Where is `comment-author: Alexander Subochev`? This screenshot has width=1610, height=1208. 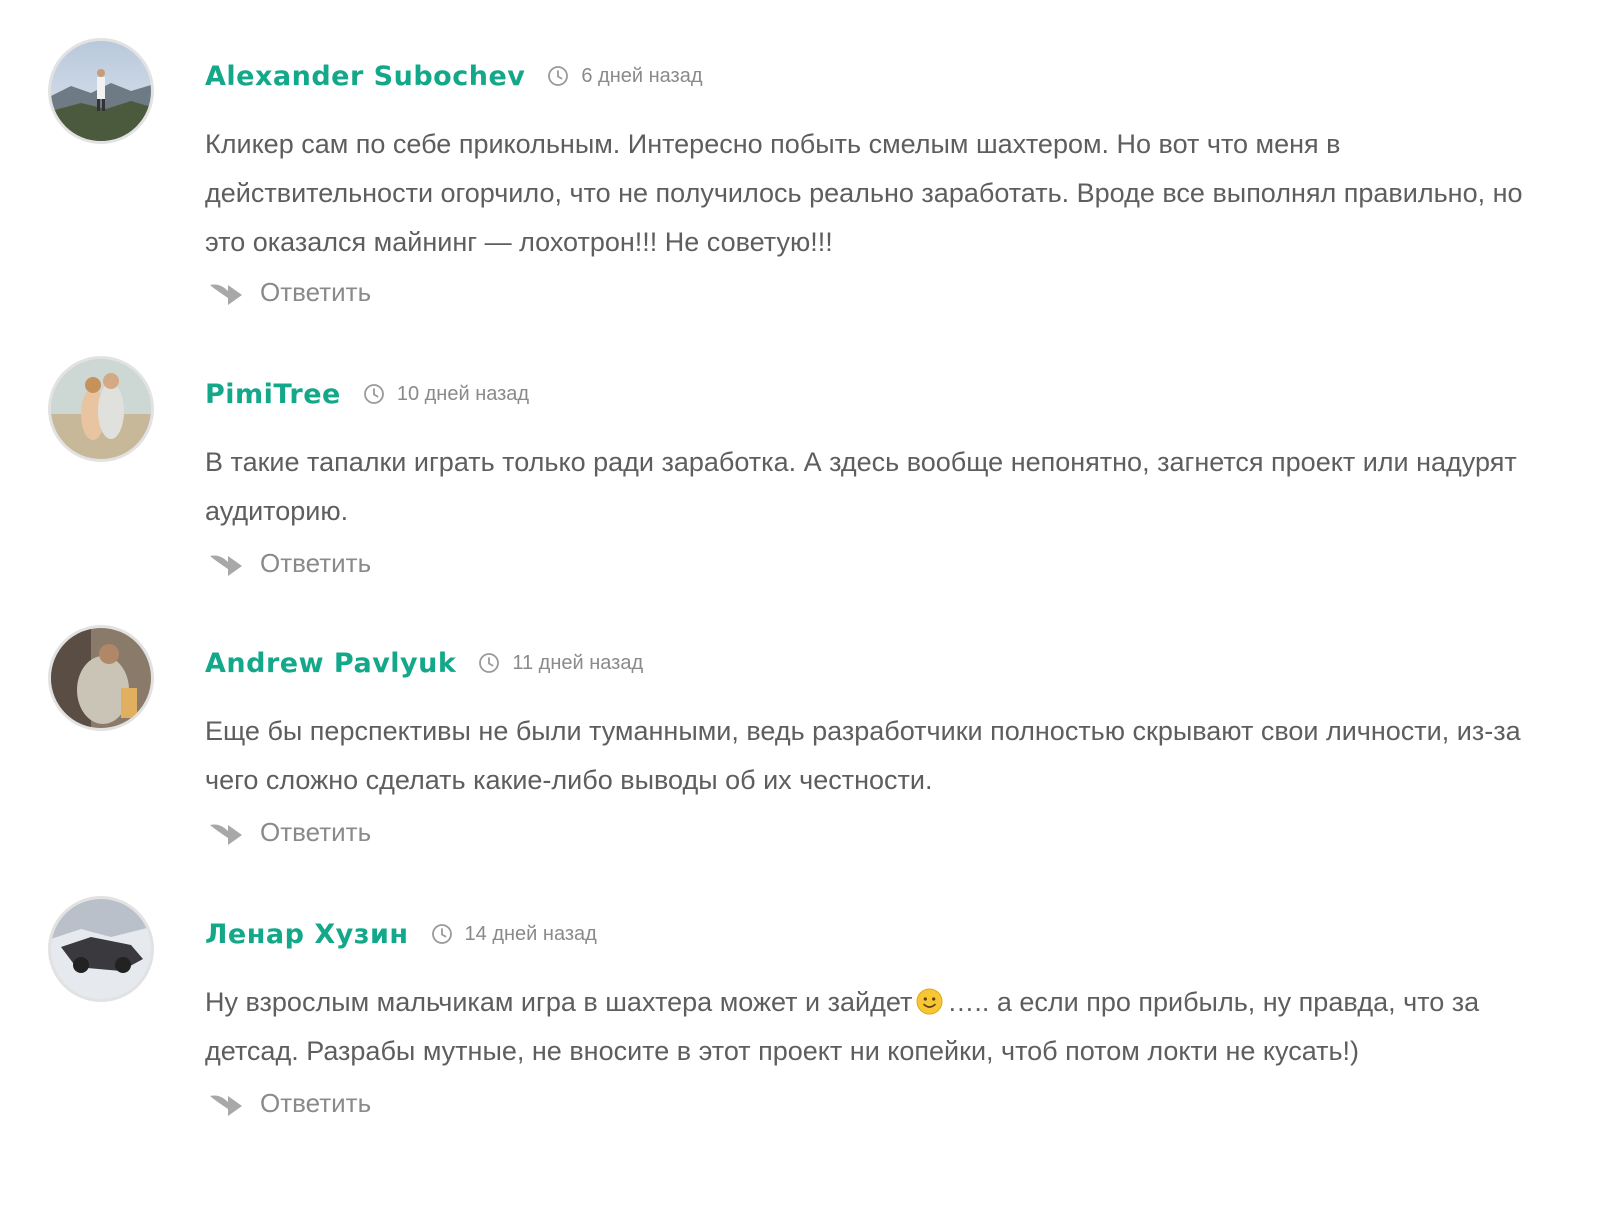 comment-author: Alexander Subochev is located at coordinates (365, 76).